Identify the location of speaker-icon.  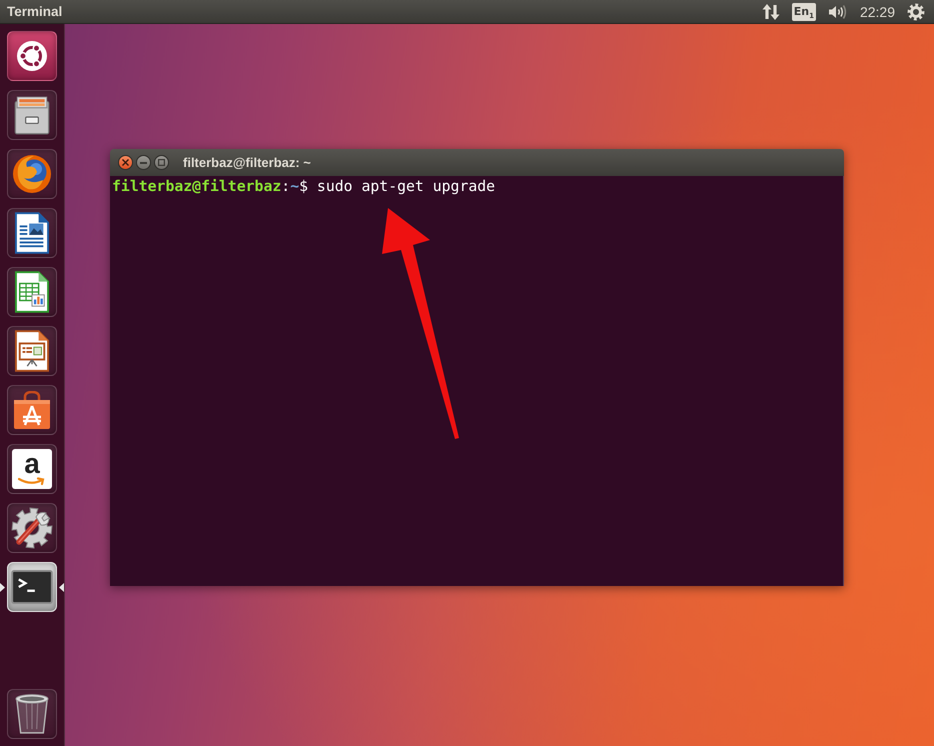
(838, 12).